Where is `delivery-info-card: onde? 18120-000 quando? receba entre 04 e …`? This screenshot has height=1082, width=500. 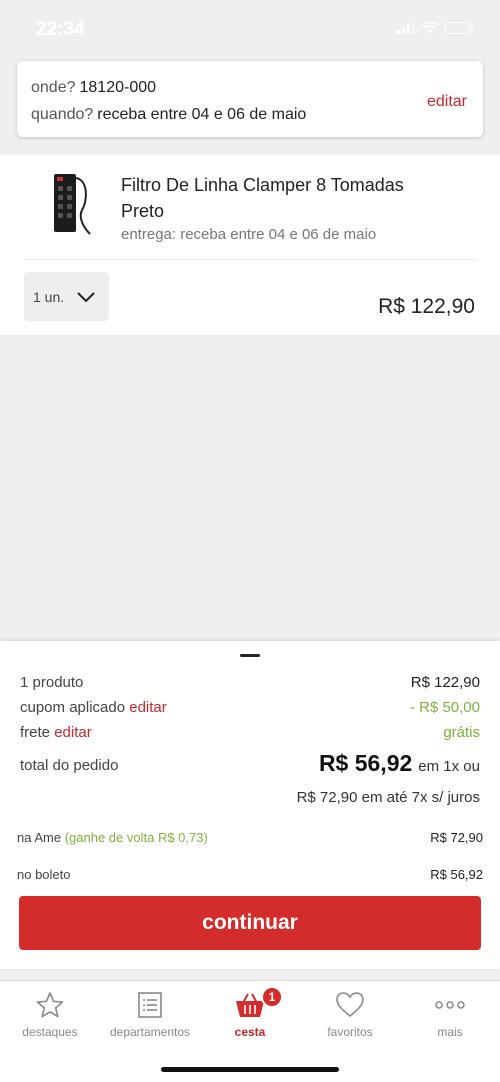
delivery-info-card: onde? 18120-000 quando? receba entre 04 e … is located at coordinates (250, 99).